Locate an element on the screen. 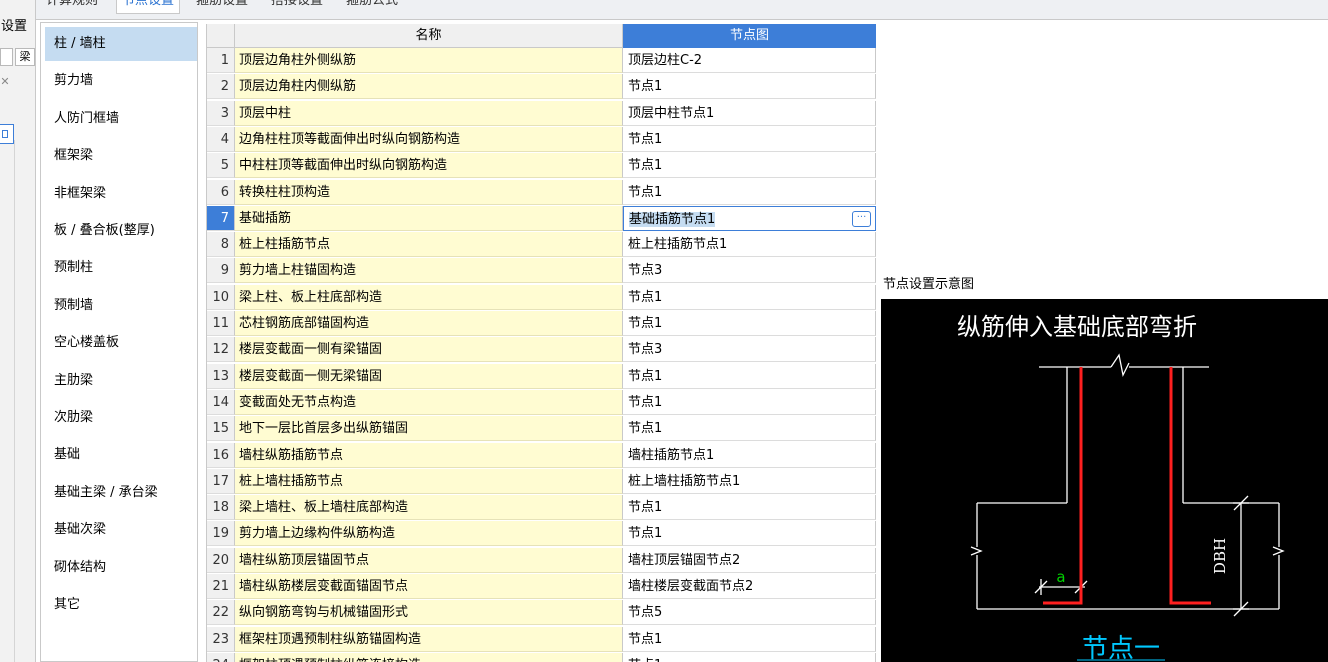 This screenshot has width=1328, height=662. category-item: 主肋梁 is located at coordinates (121, 381).